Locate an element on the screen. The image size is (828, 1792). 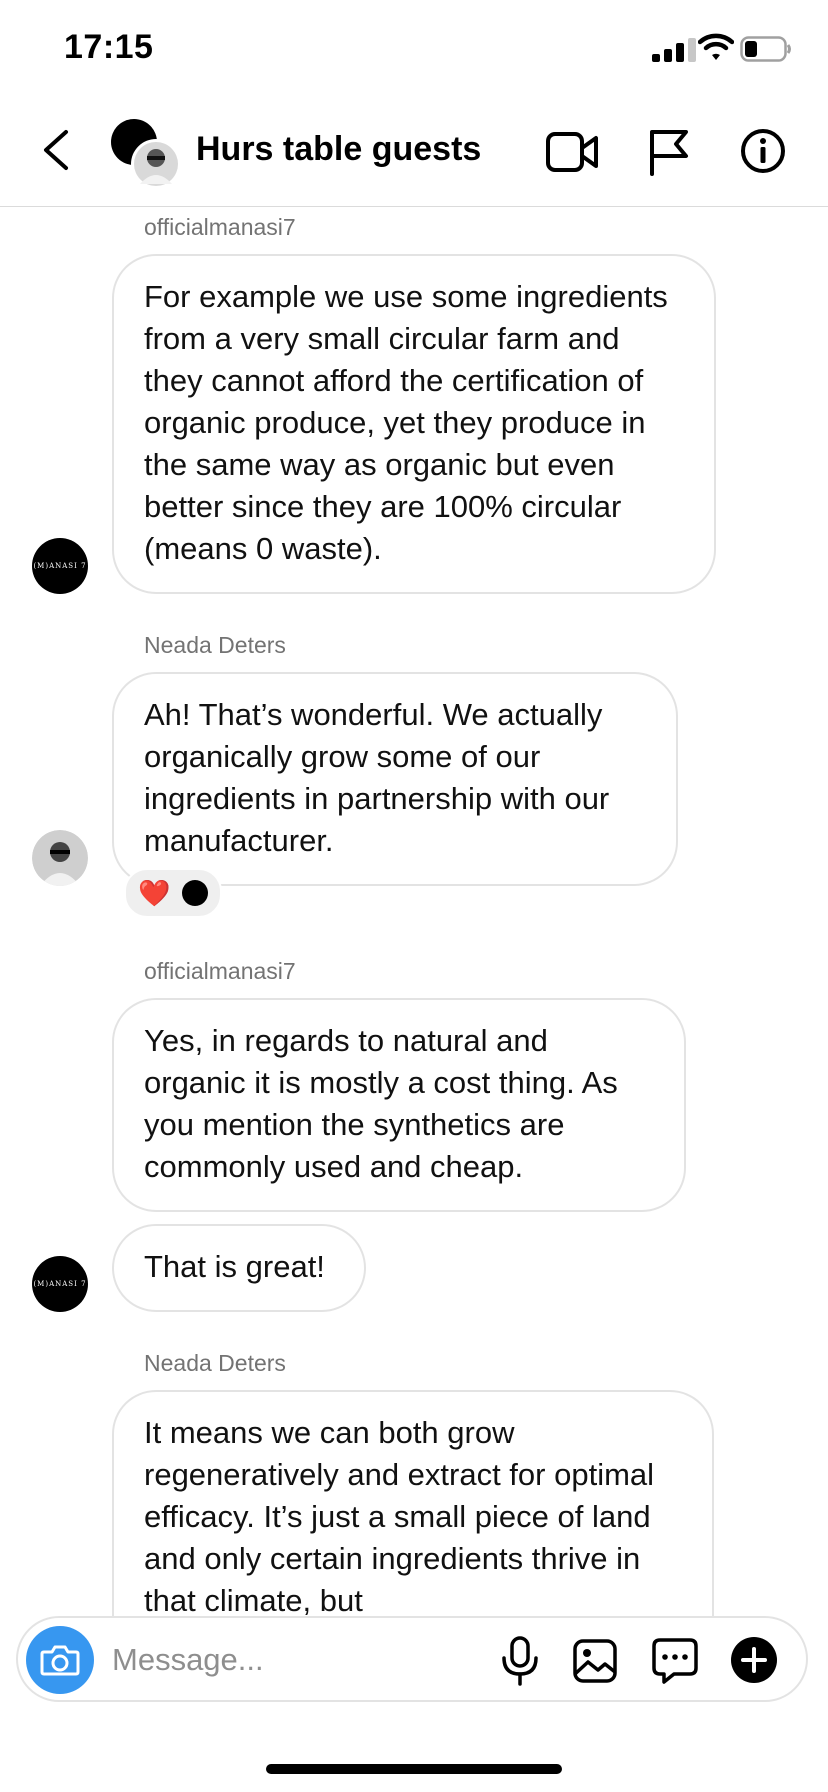
info-icon is located at coordinates (763, 151).